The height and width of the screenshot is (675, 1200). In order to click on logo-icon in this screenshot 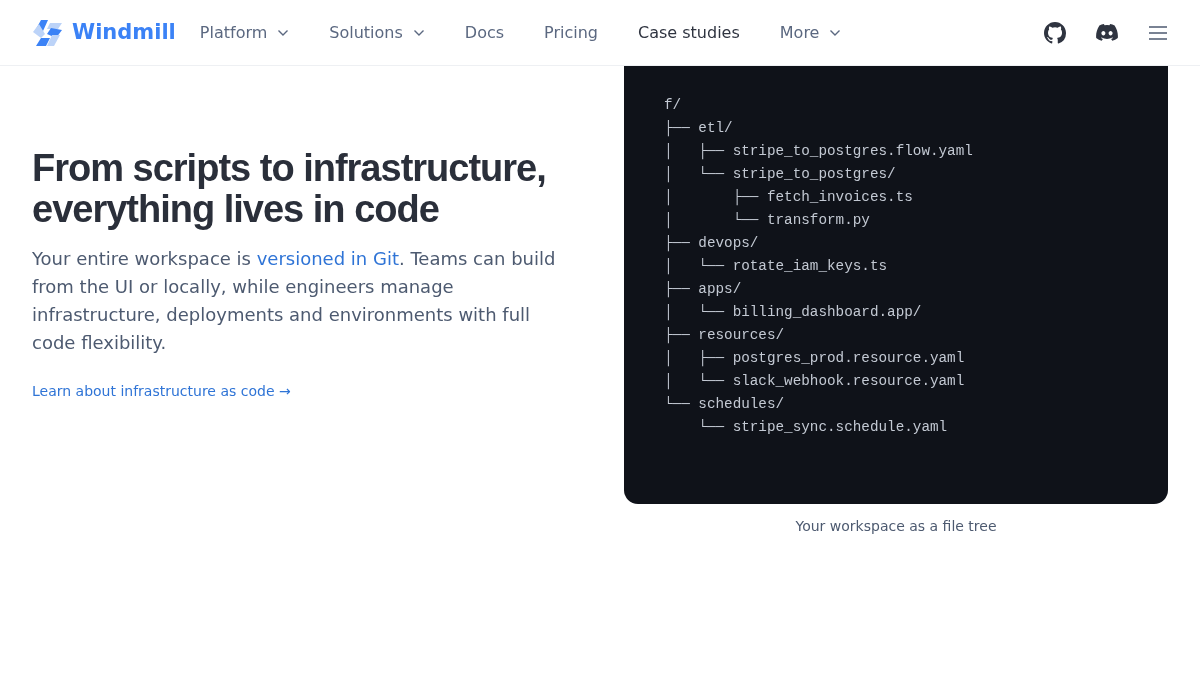, I will do `click(48, 32)`.